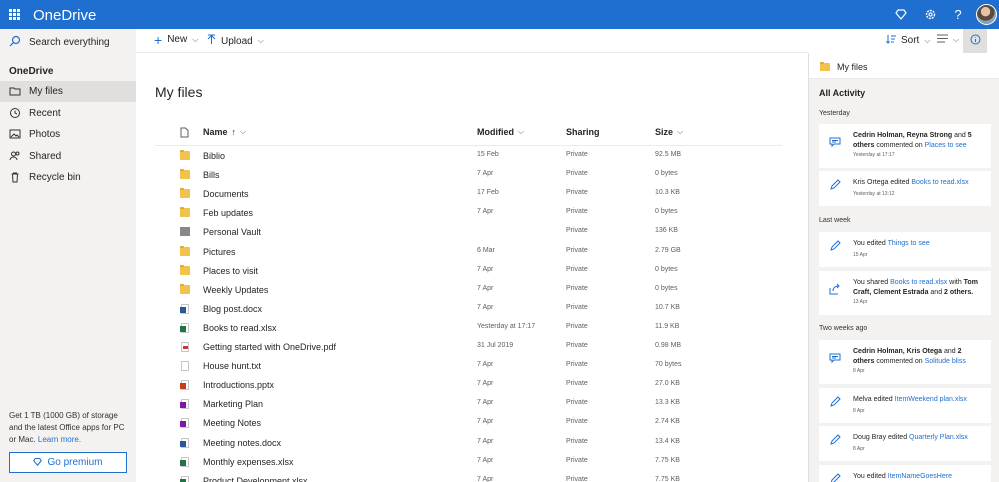  Describe the element at coordinates (269, 347) in the screenshot. I see `file-name: Getting started with OneDrive.pdf` at that location.